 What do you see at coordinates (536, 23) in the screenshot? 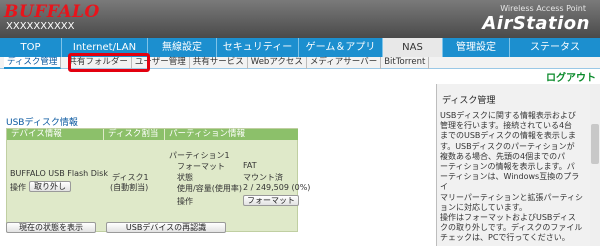
I see `product-logo: AirStation` at bounding box center [536, 23].